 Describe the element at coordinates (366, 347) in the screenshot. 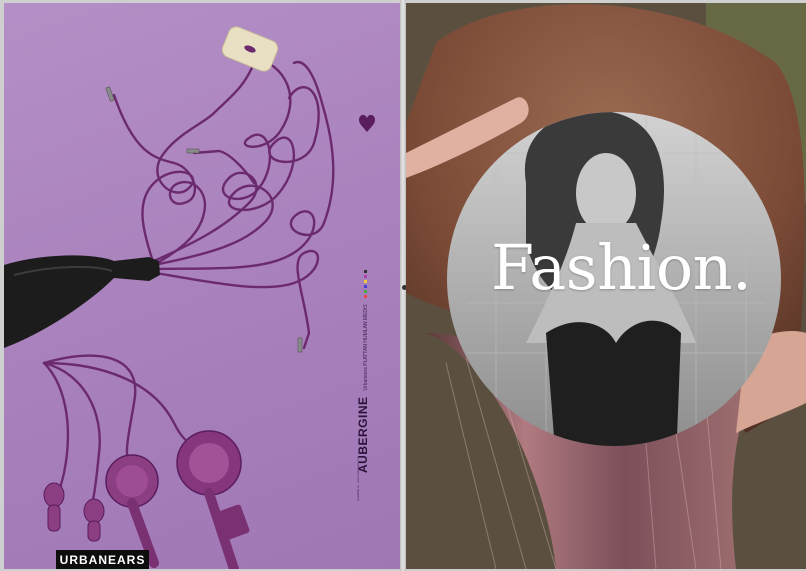

I see `product-small-copy: Urbanears PLATTAN HUMLAN MEDIS` at that location.